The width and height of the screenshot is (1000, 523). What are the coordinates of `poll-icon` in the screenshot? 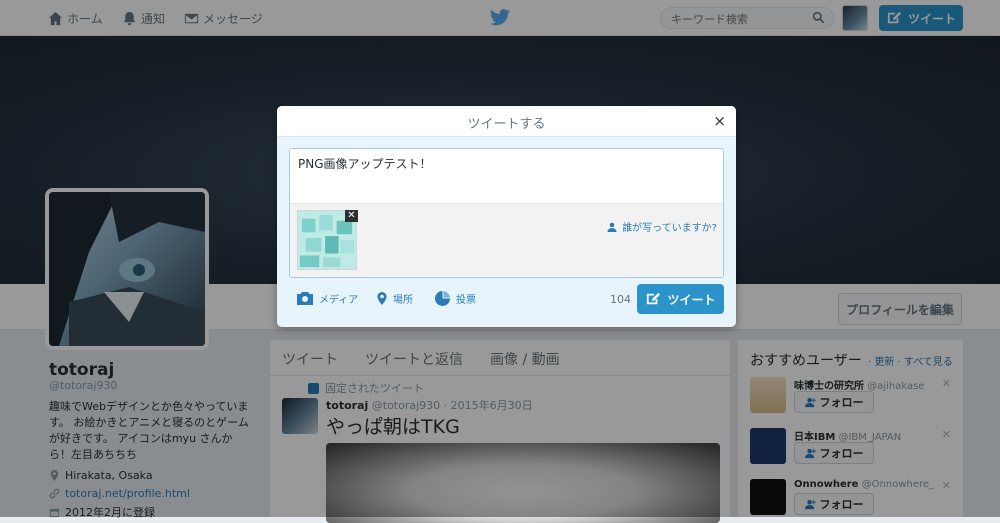 It's located at (442, 298).